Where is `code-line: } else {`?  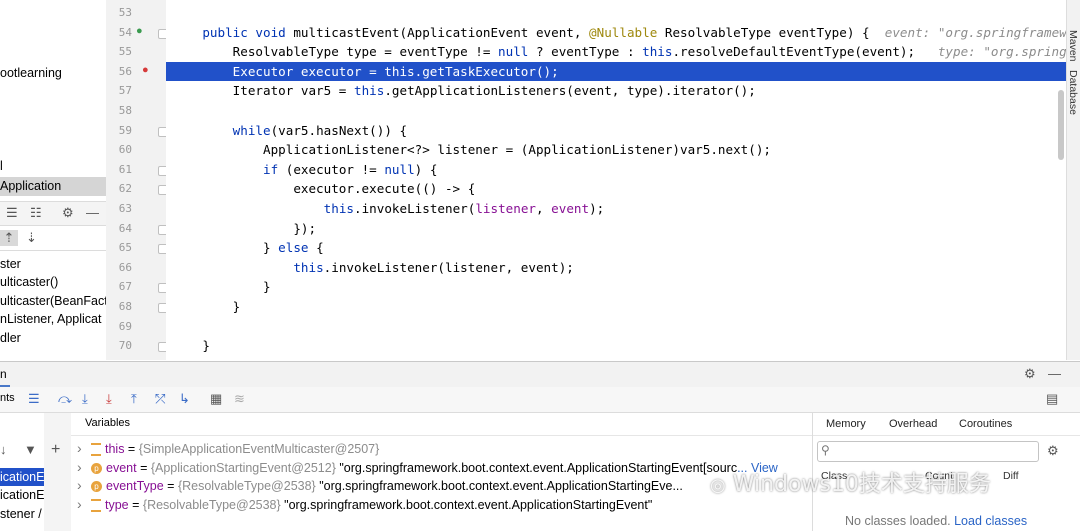
code-line: } else { is located at coordinates (616, 248).